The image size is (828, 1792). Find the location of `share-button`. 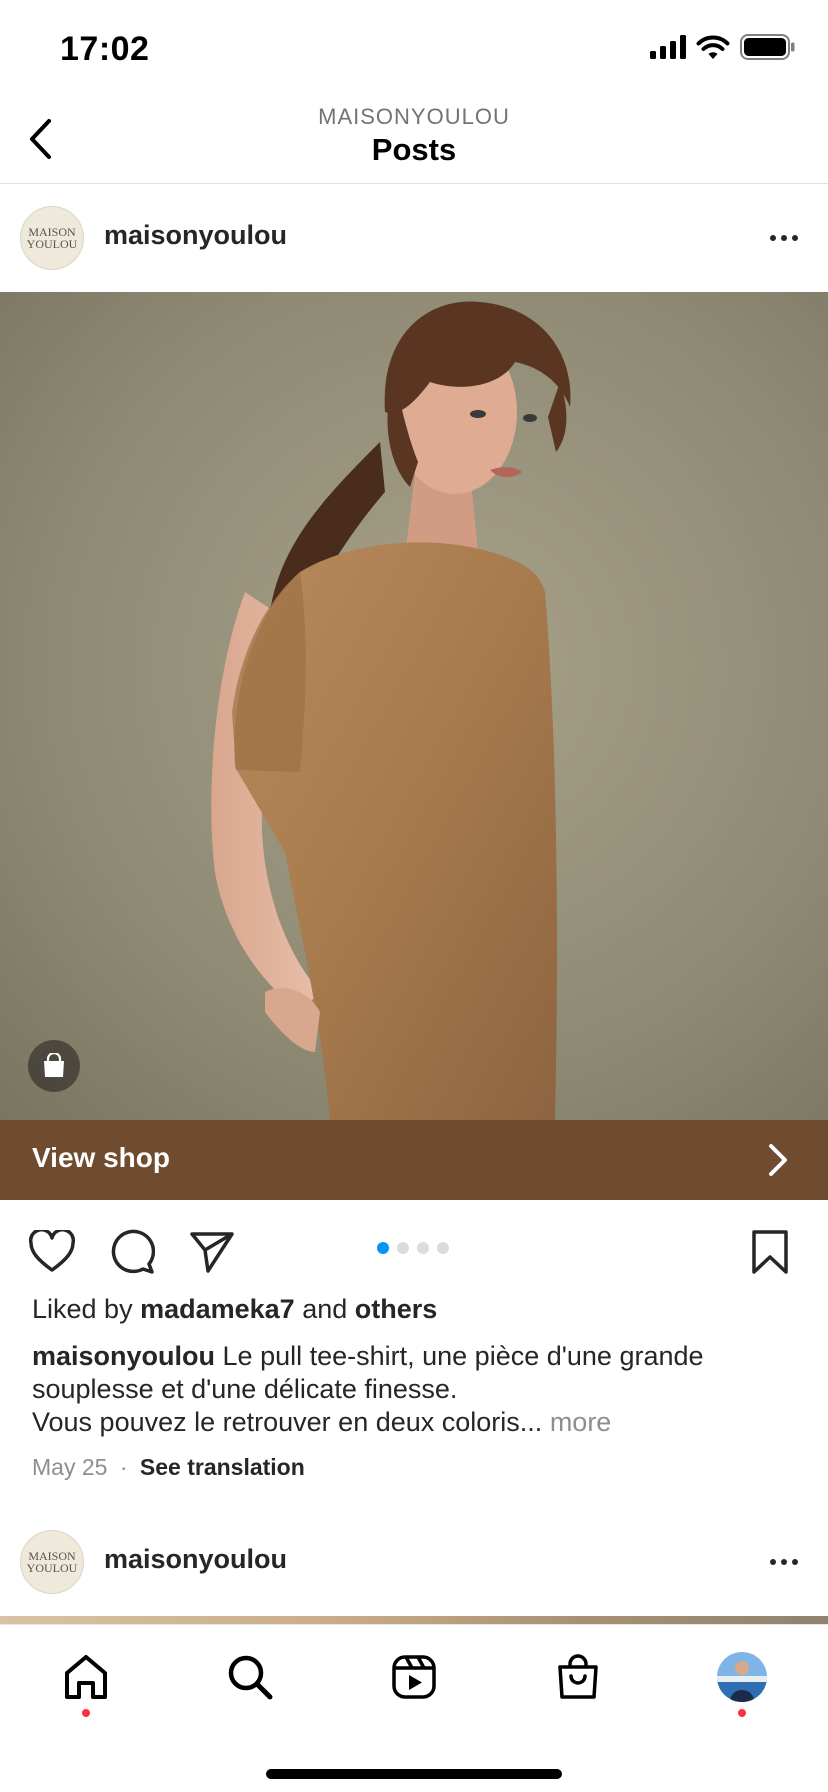

share-button is located at coordinates (212, 1252).